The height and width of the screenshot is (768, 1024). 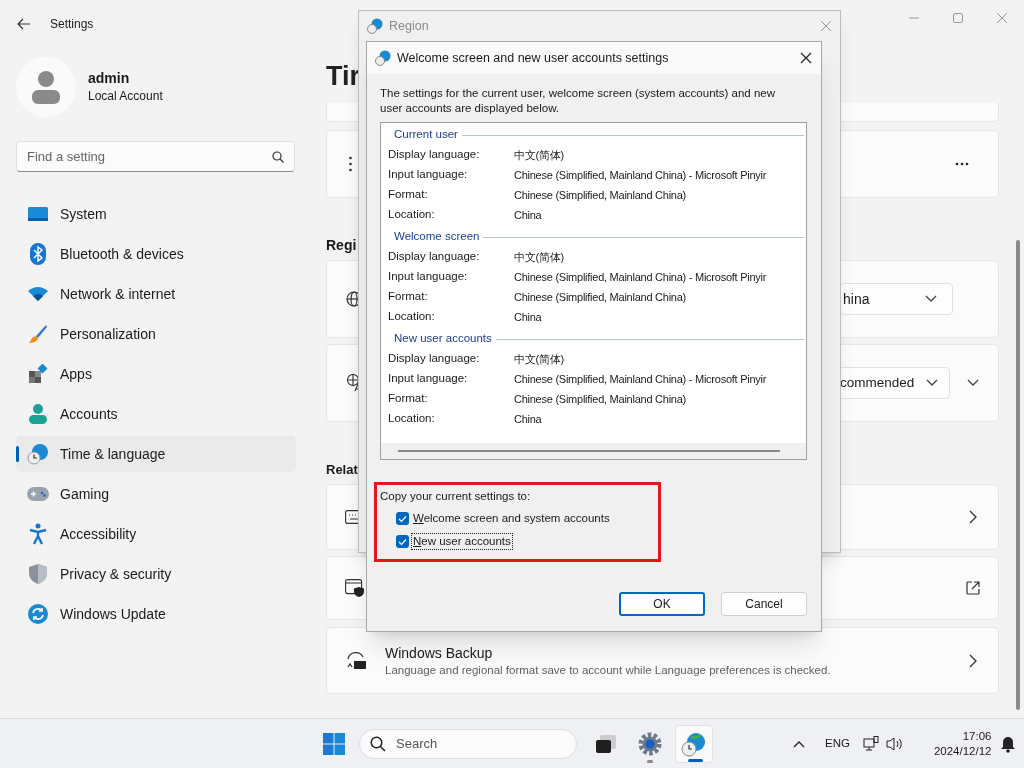 I want to click on checkbox-option: Welcome screen and system accounts, so click(x=527, y=518).